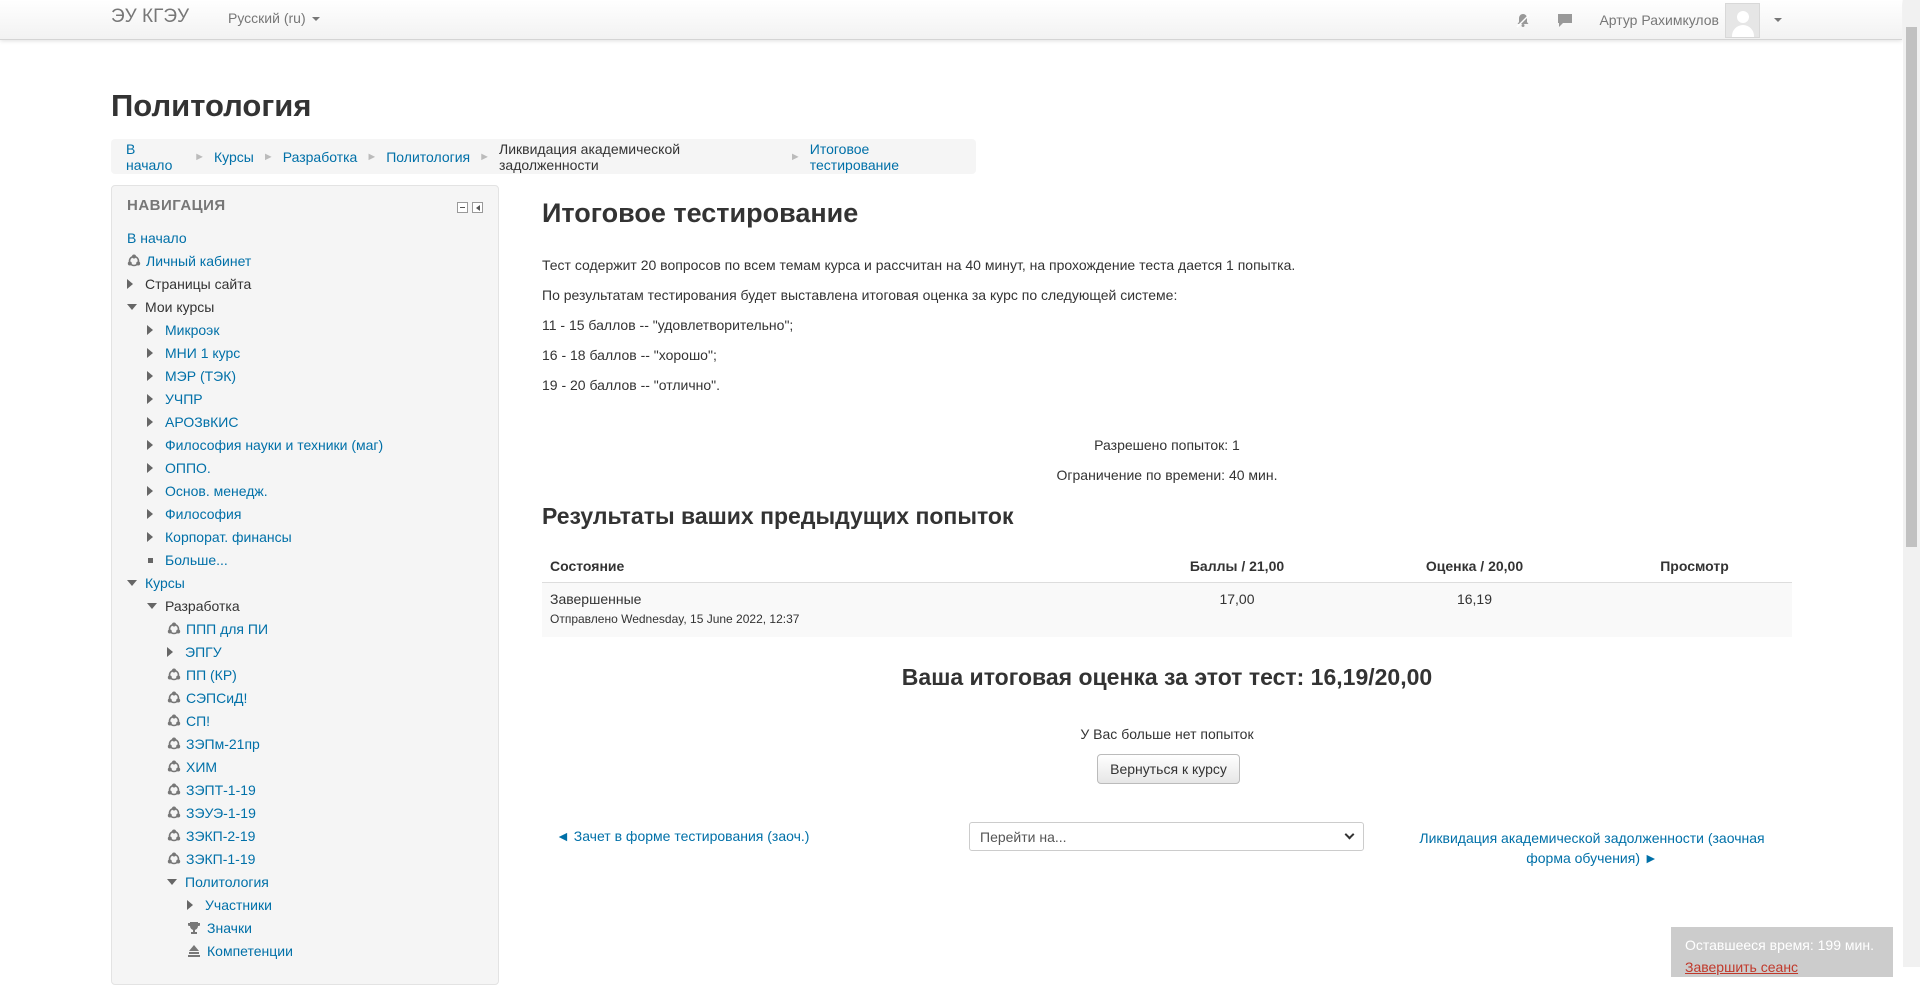  What do you see at coordinates (631, 385) in the screenshot?
I see `intro-text: 19 - 20 баллов -- "отлично".` at bounding box center [631, 385].